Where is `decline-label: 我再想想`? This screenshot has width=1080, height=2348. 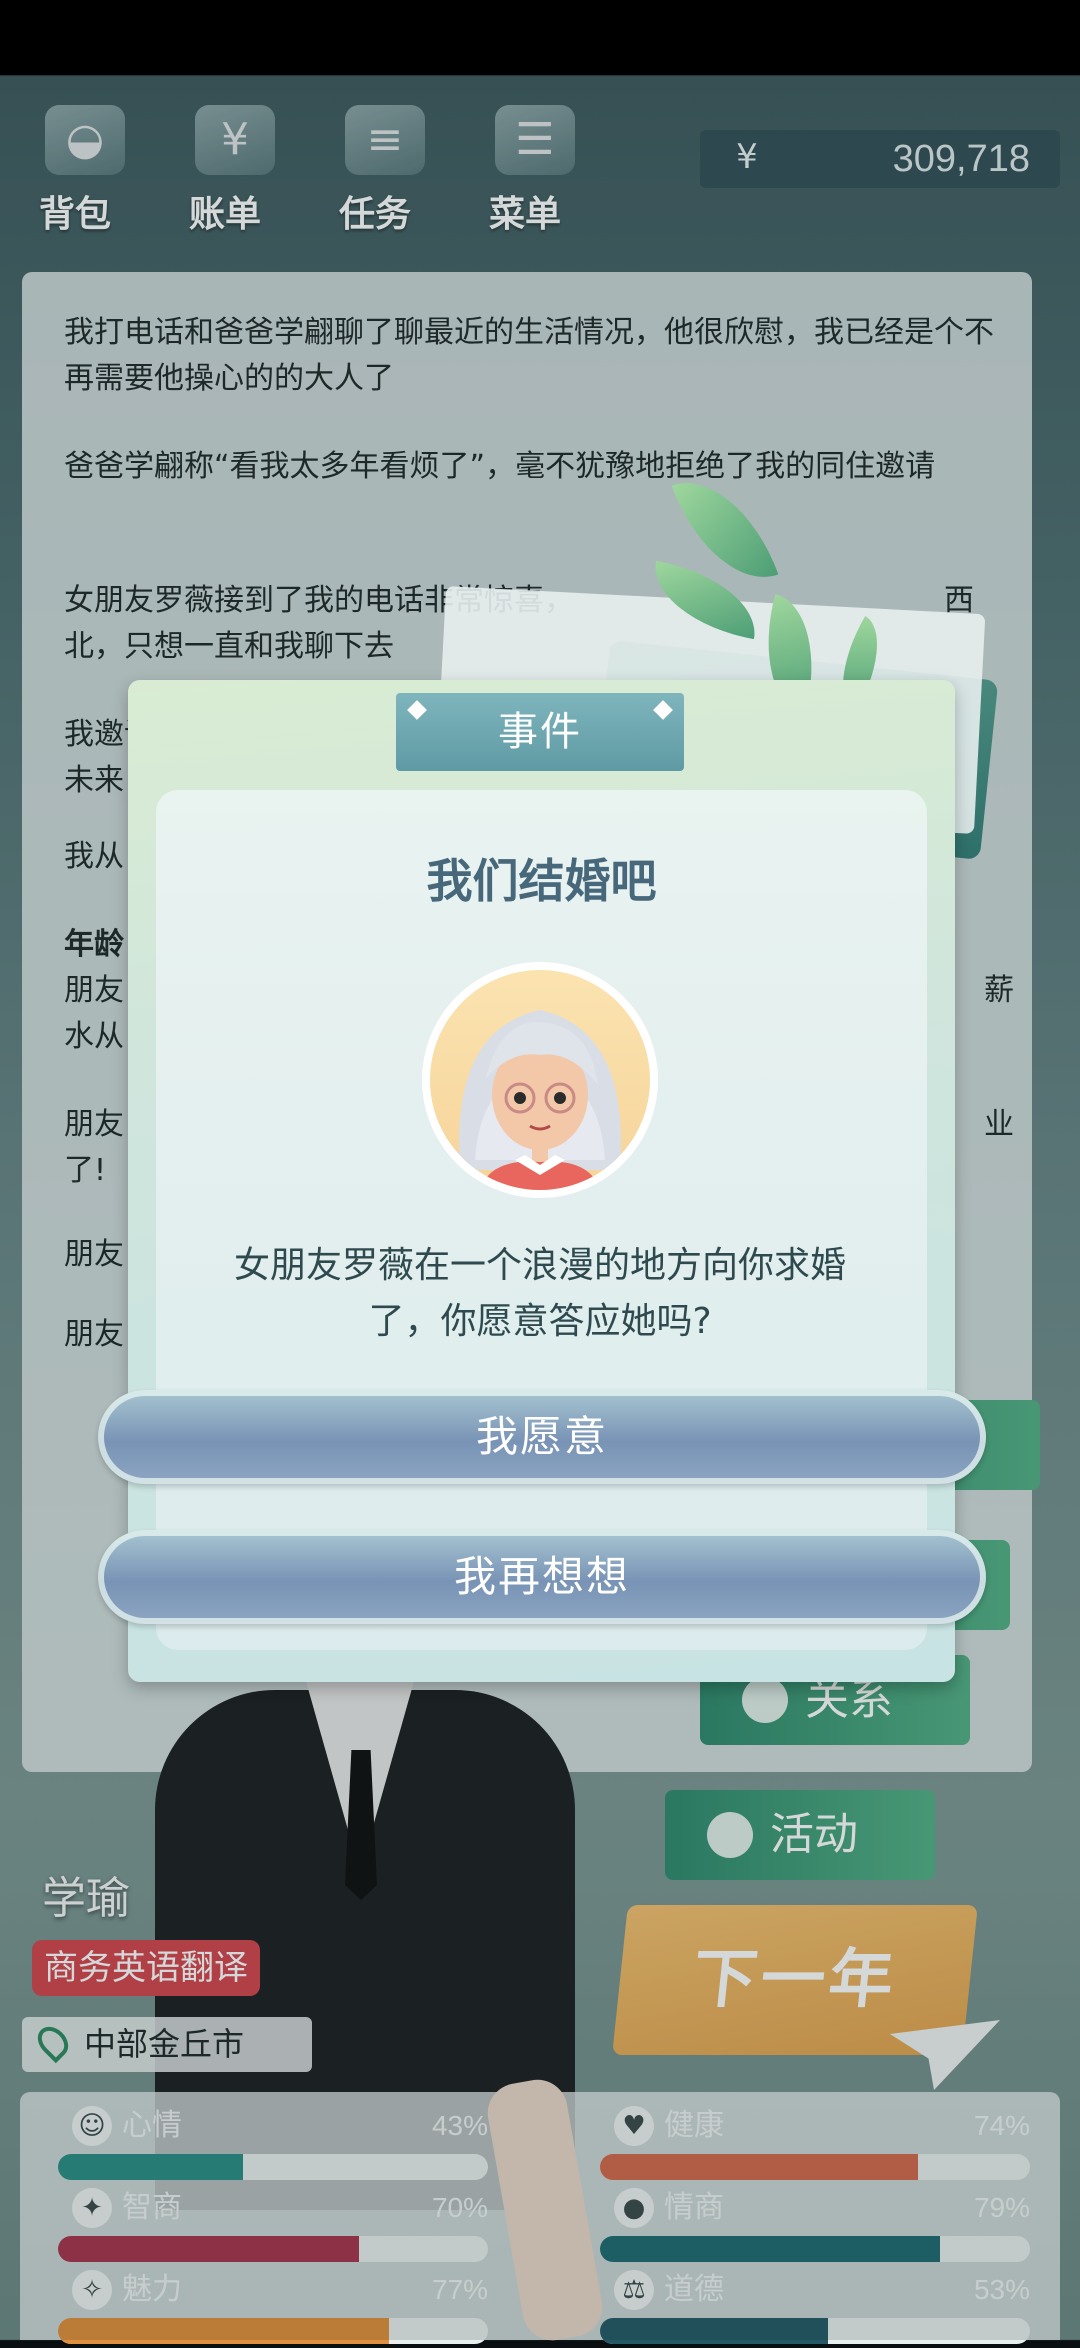 decline-label: 我再想想 is located at coordinates (541, 1576).